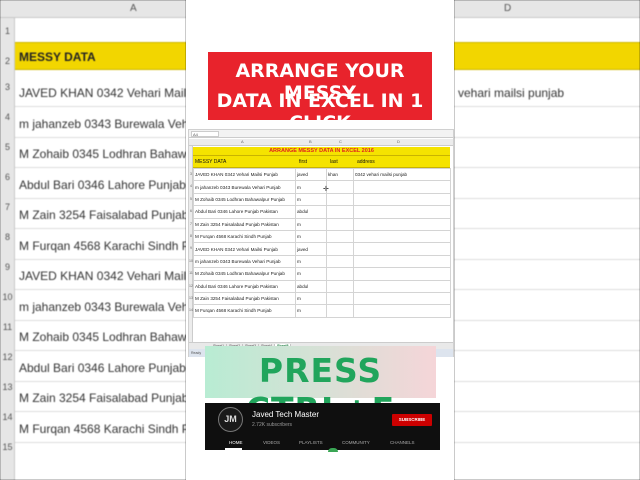 This screenshot has width=640, height=480. Describe the element at coordinates (7, 249) in the screenshot. I see `row-header-bar: 1 2 3 4 5 6 7 8 9 10 11 12 13 14 15` at that location.